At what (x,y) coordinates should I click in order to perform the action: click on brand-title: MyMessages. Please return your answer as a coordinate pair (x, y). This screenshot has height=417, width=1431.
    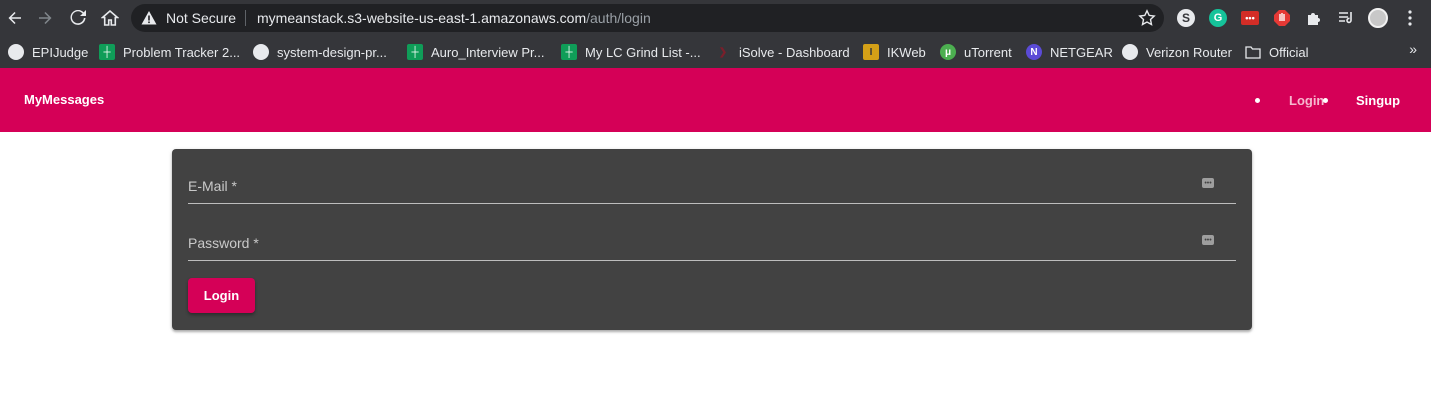
    Looking at the image, I should click on (64, 99).